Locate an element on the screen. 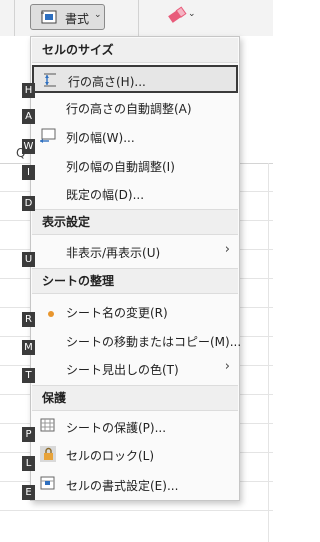 This screenshot has height=542, width=320. keytip-badge: W is located at coordinates (28, 146).